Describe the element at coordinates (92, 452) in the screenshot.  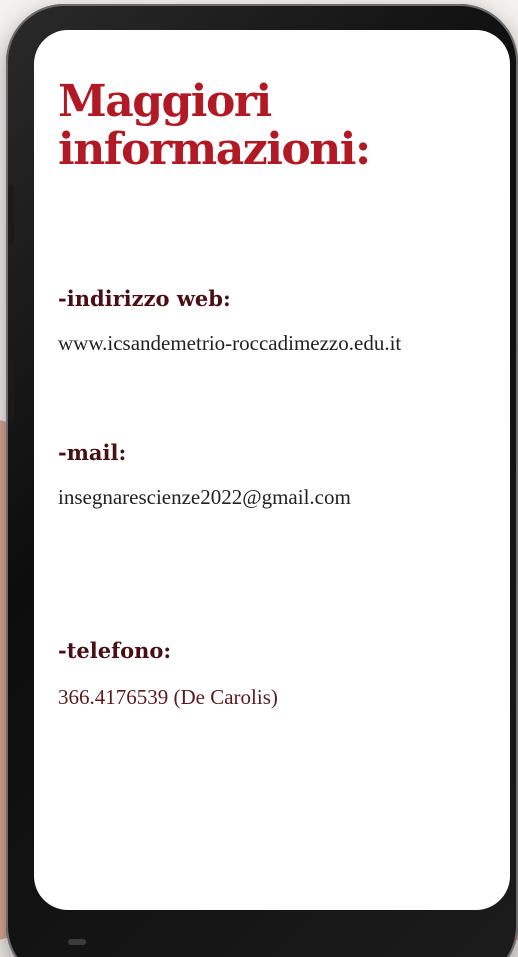
I see `email-label: -mail:` at that location.